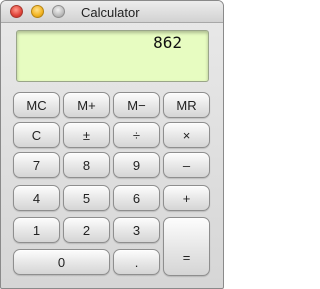 The width and height of the screenshot is (320, 289). What do you see at coordinates (86, 105) in the screenshot?
I see `memory-add-button: M+` at bounding box center [86, 105].